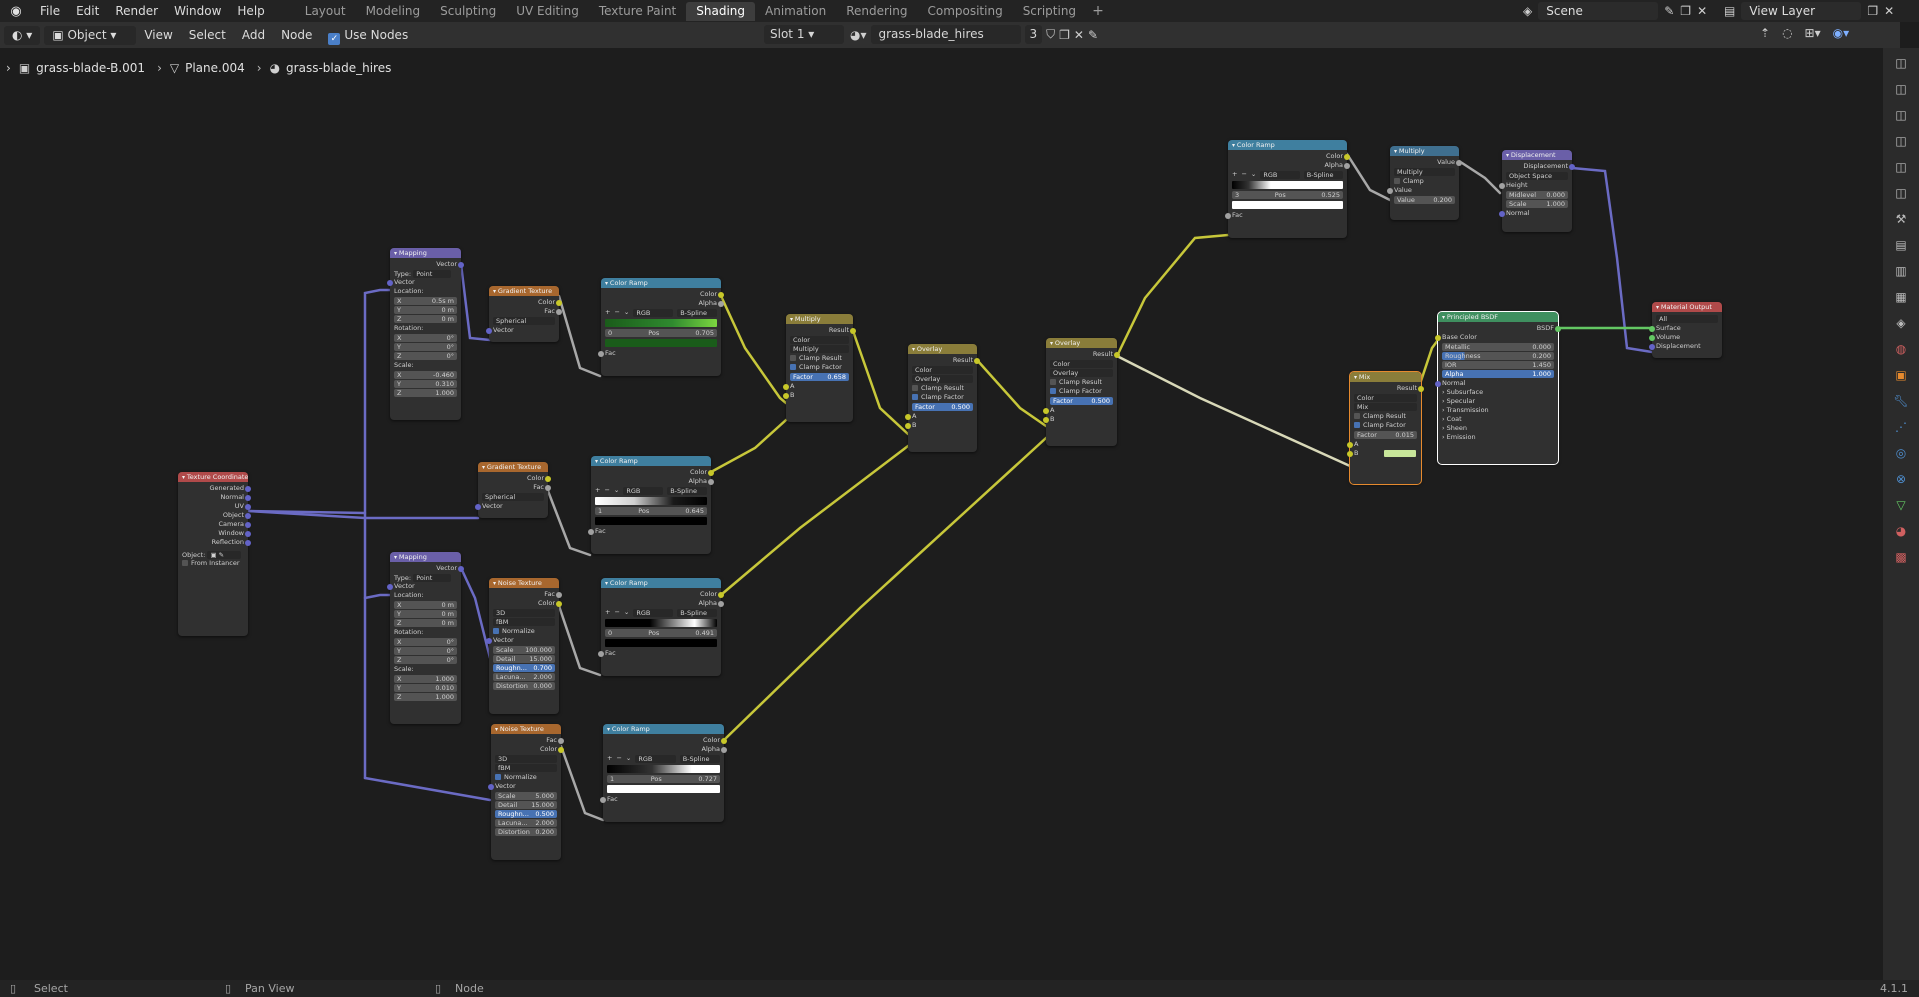 This screenshot has width=1919, height=997. Describe the element at coordinates (661, 633) in the screenshot. I see `stop-position-field: 0 Pos 0.491` at that location.